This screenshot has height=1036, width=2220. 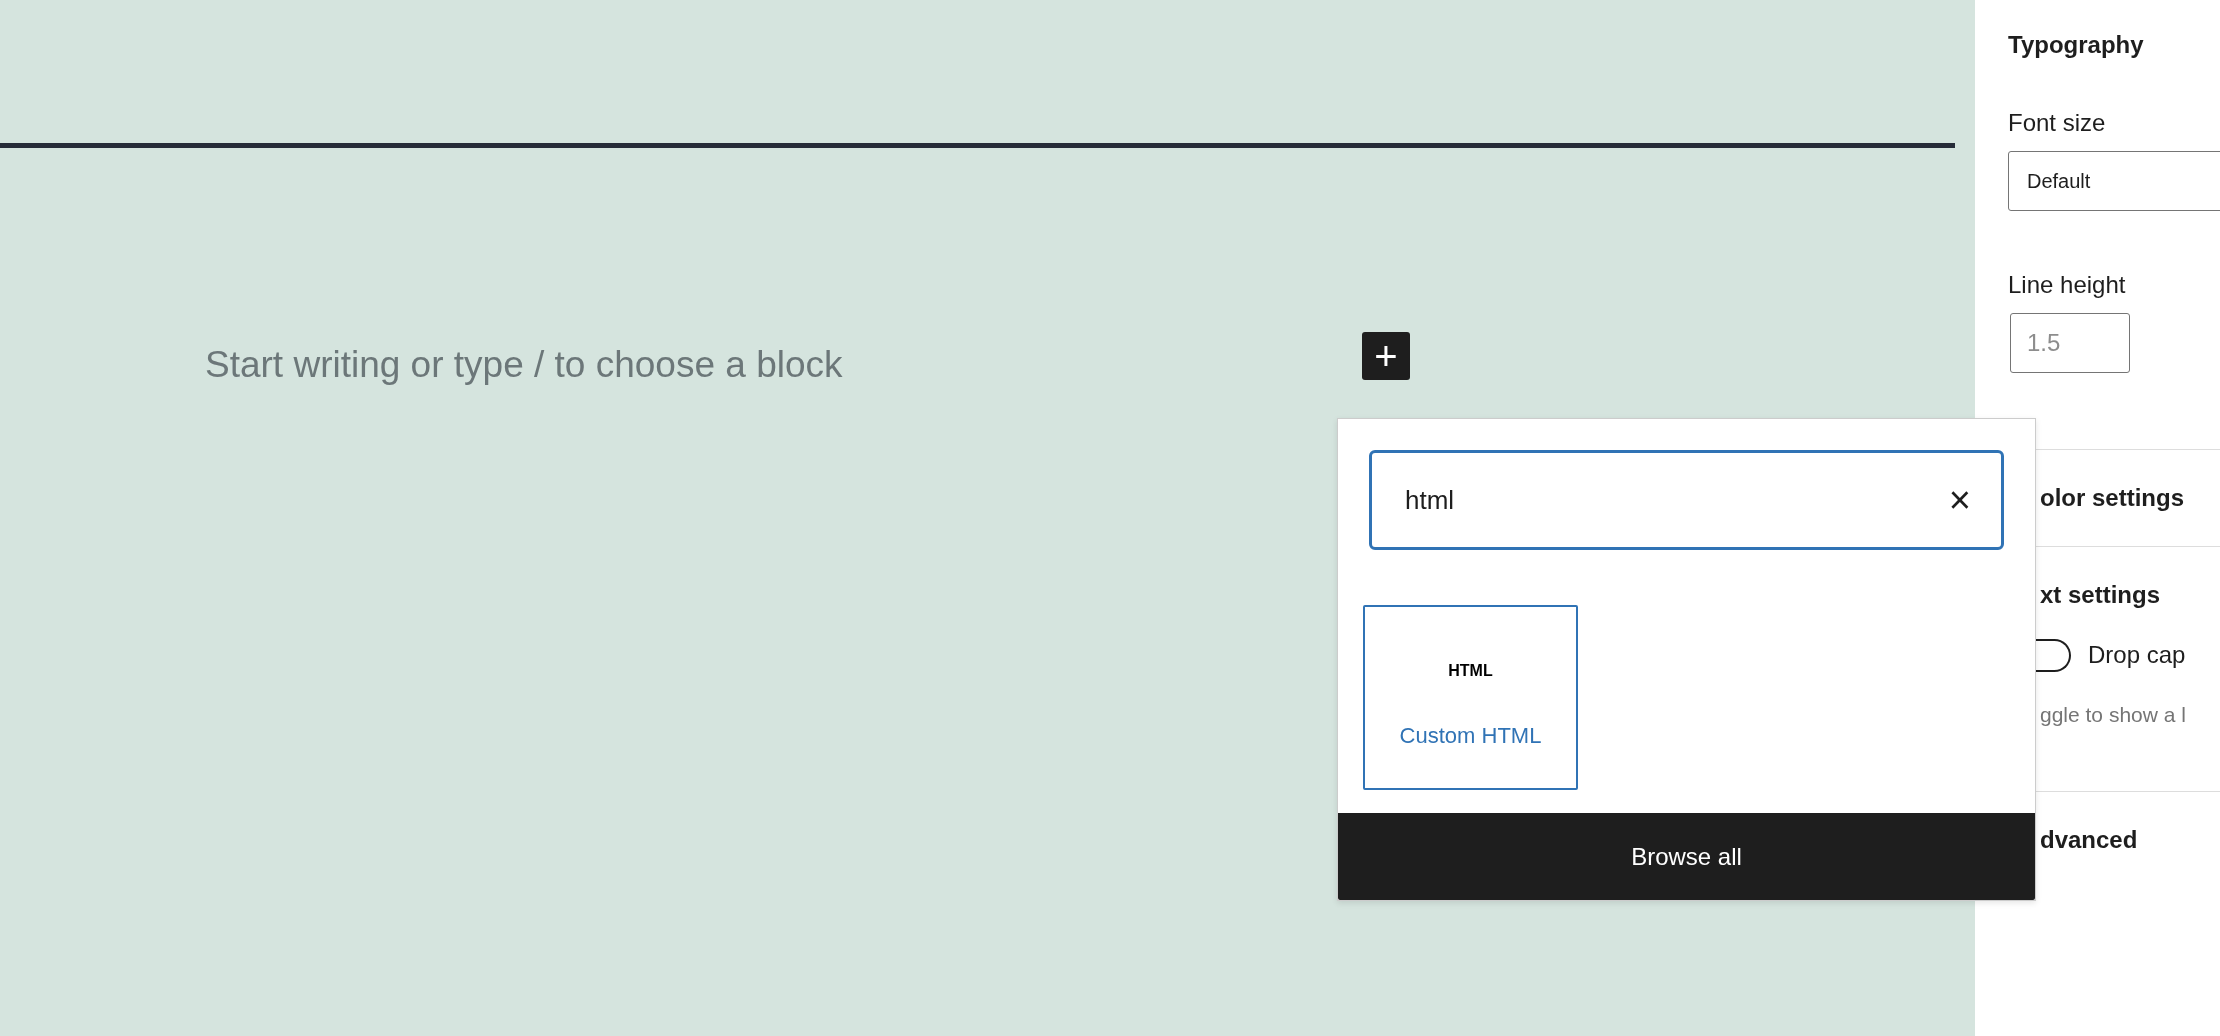 I want to click on help-text: ggle to show a l, so click(x=2113, y=715).